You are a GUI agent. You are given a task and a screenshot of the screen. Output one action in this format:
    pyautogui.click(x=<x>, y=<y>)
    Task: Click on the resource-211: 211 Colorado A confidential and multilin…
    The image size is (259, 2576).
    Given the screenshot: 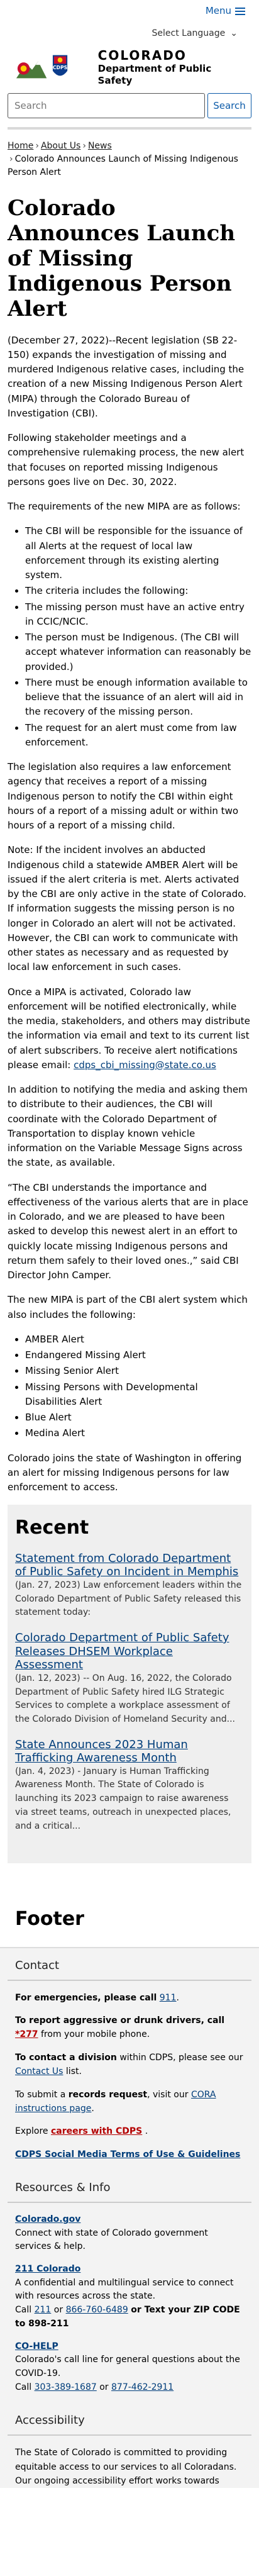 What is the action you would take?
    pyautogui.click(x=129, y=2297)
    